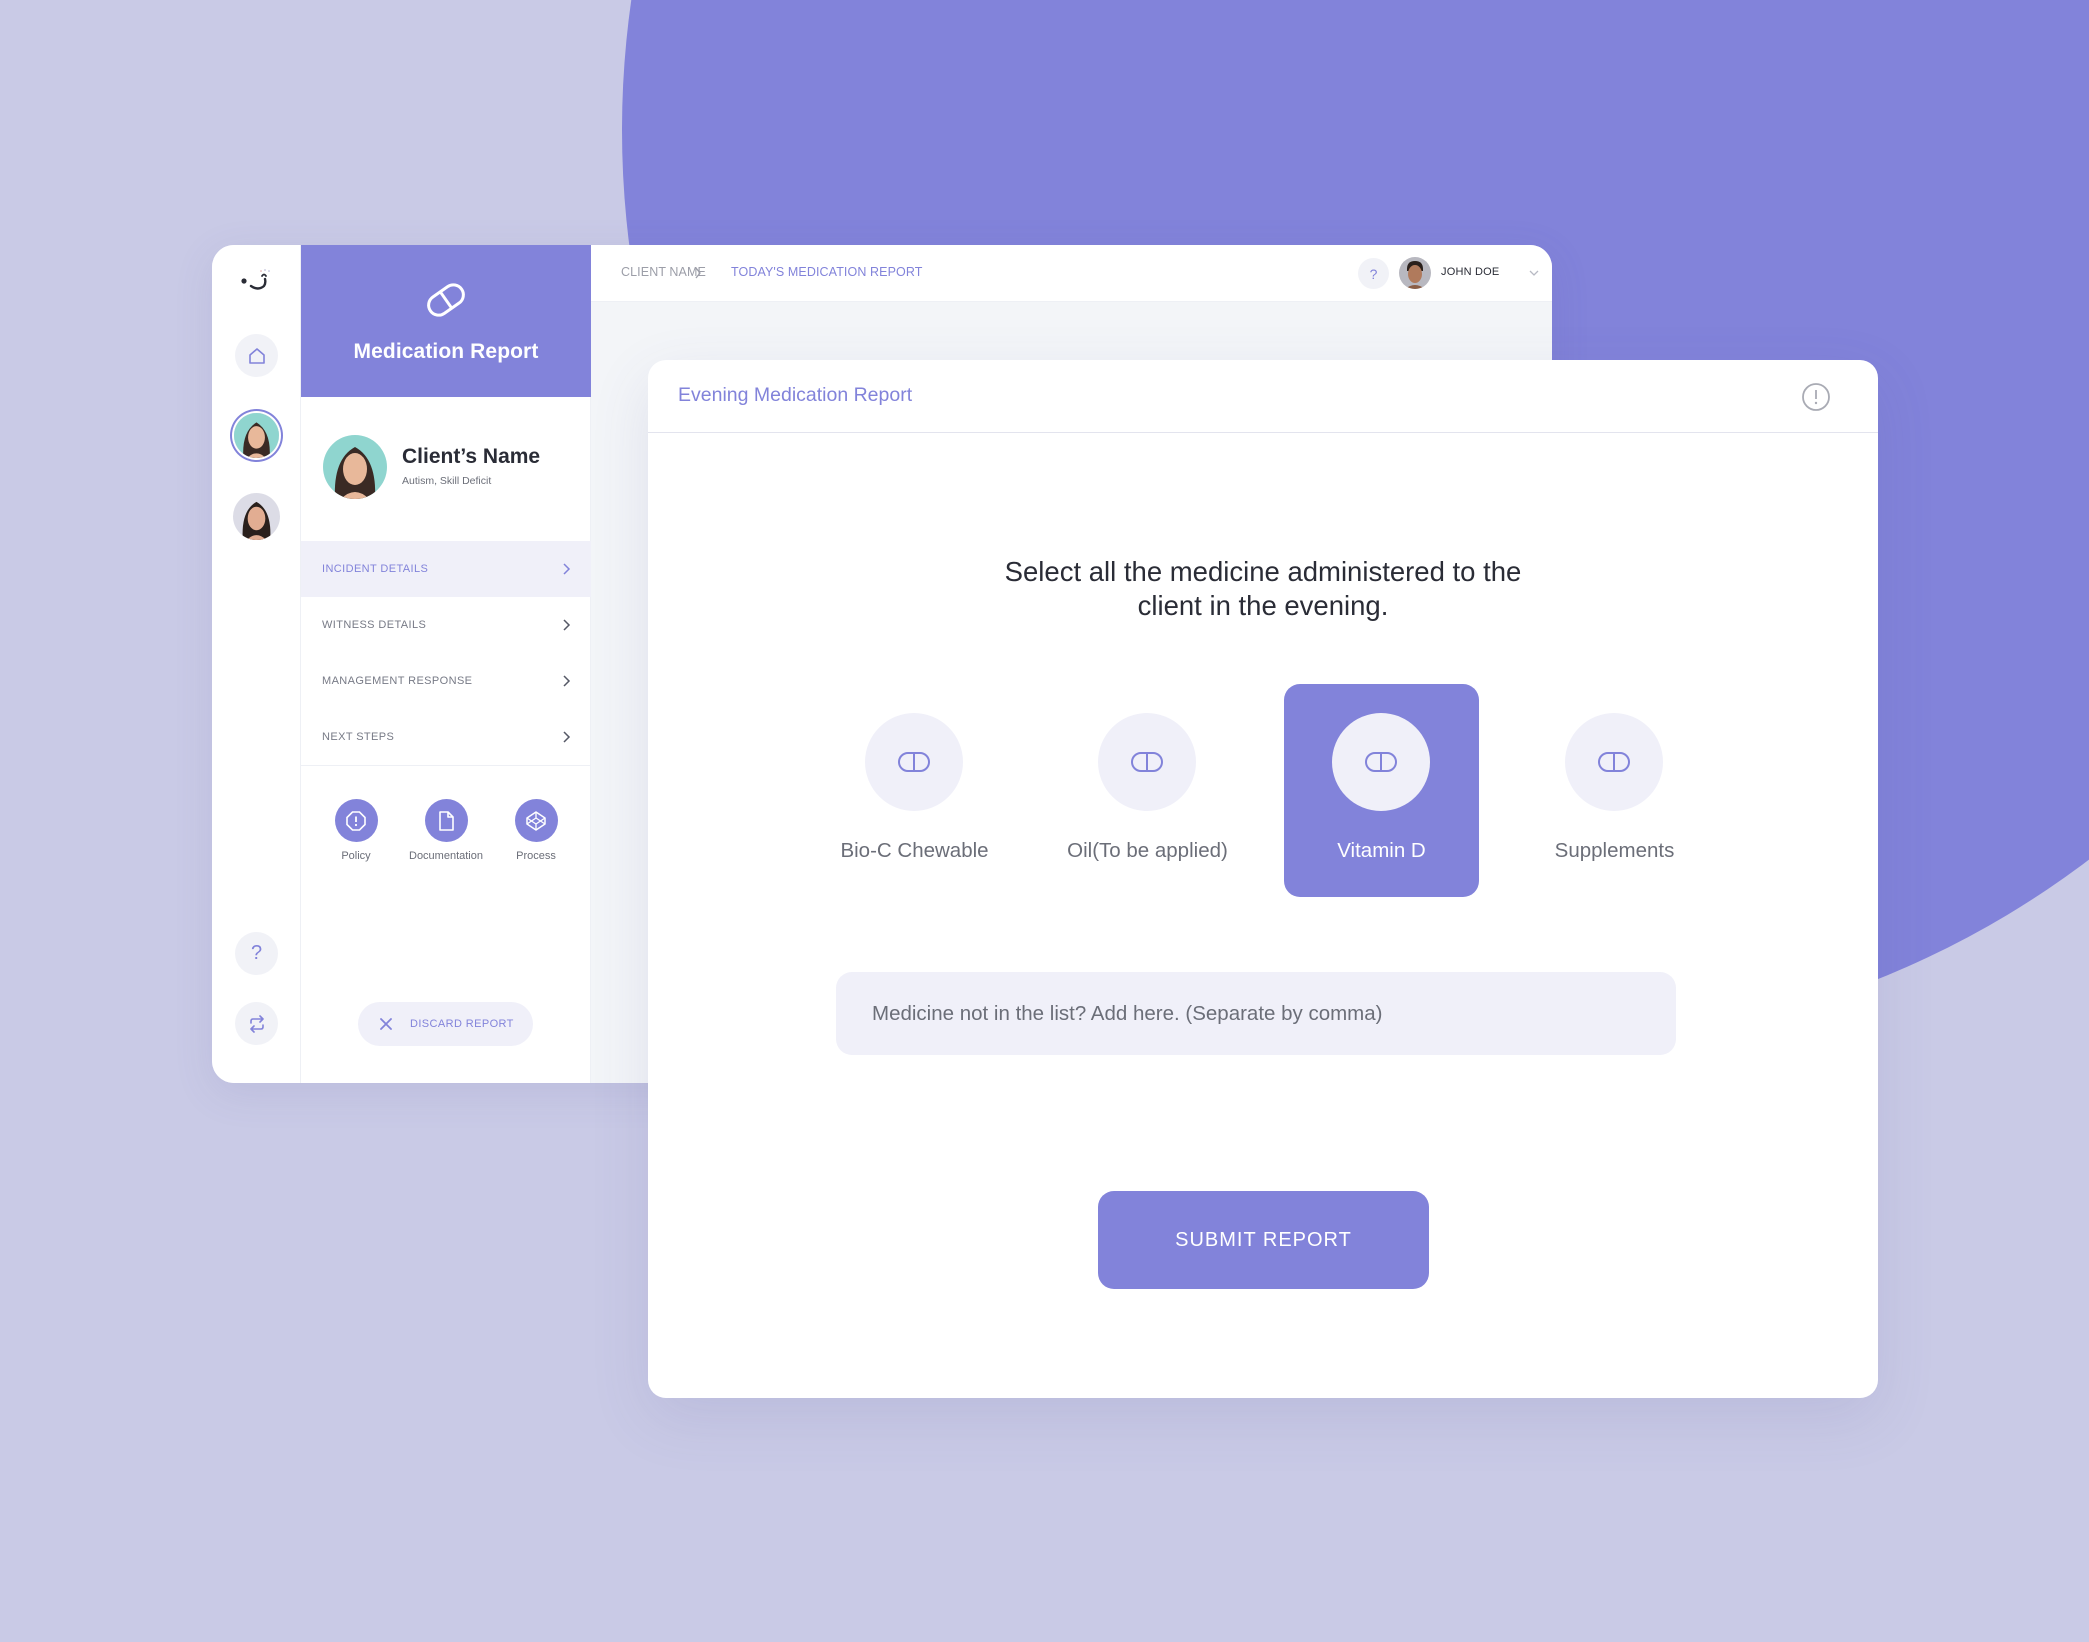  I want to click on close-icon, so click(386, 1024).